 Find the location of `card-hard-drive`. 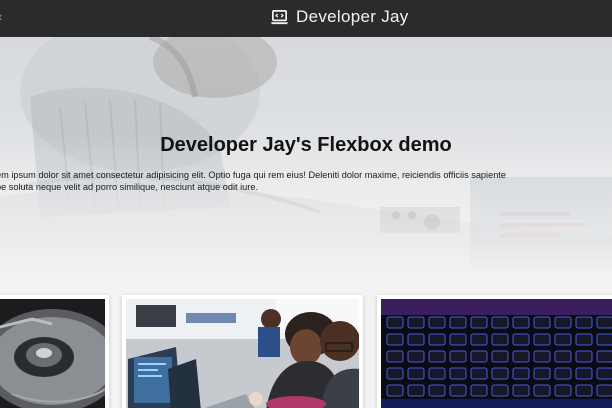

card-hard-drive is located at coordinates (54, 351).